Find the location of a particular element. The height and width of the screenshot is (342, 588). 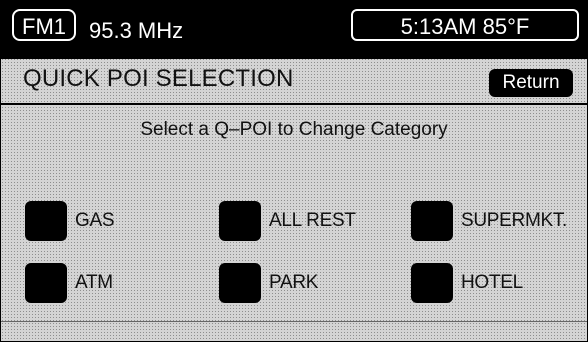

band-button: FM1 is located at coordinates (44, 25).